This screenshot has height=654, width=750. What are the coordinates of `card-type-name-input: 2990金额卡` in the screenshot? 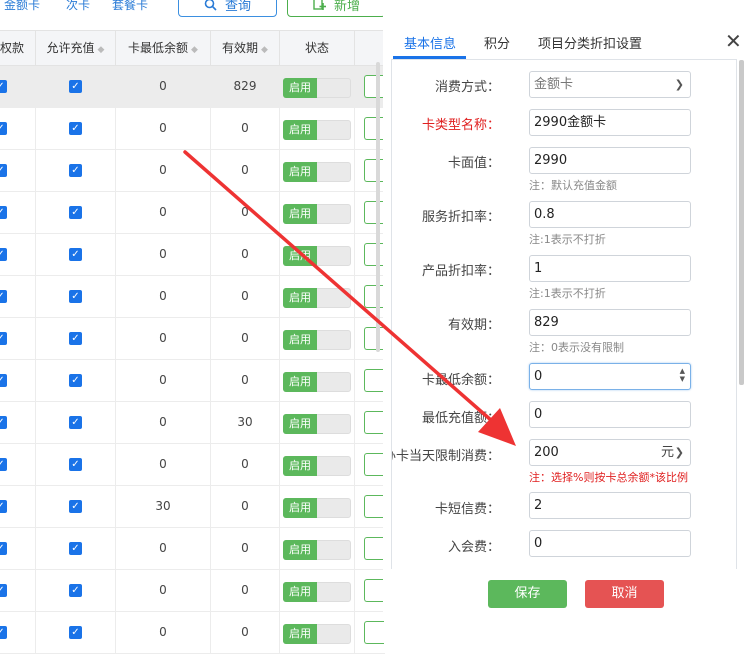 It's located at (610, 122).